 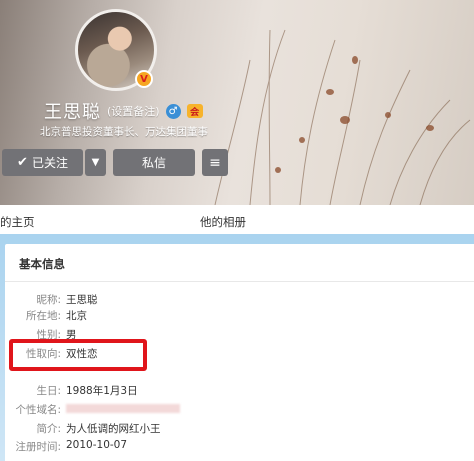 I want to click on tab-home: 的主页, so click(x=17, y=222).